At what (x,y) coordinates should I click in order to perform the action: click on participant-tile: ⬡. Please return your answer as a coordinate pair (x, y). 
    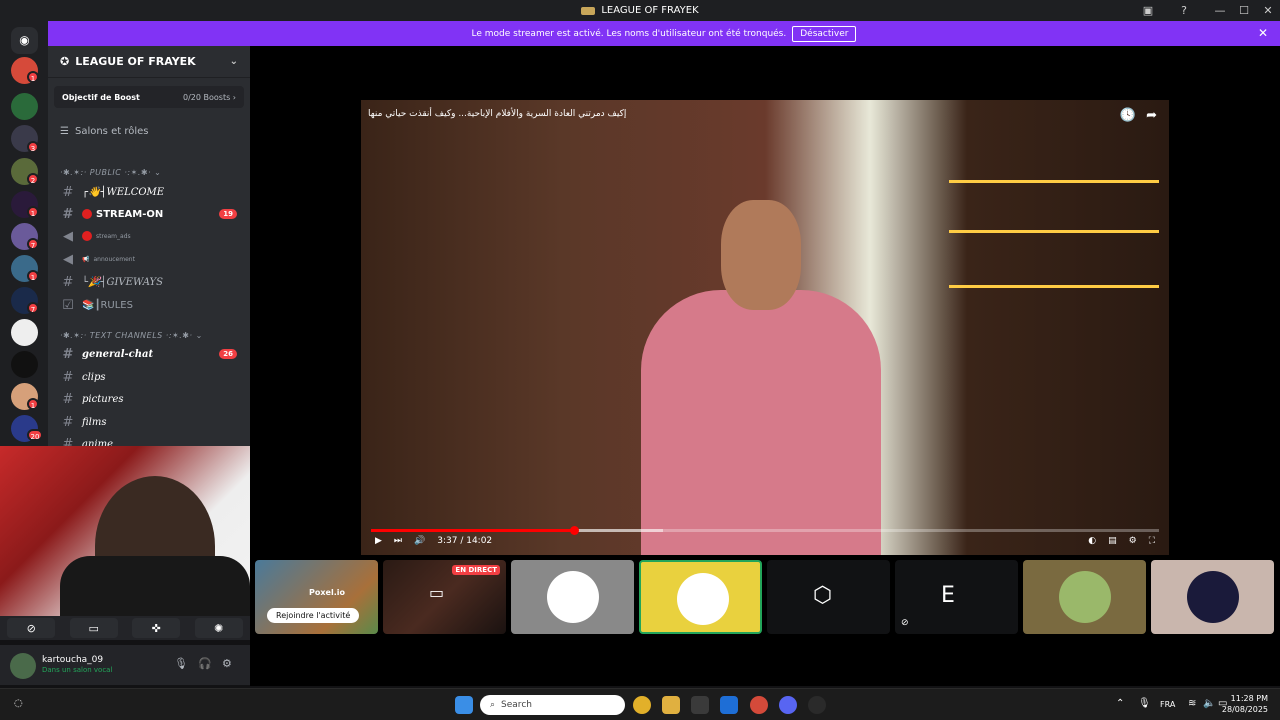
    Looking at the image, I should click on (828, 597).